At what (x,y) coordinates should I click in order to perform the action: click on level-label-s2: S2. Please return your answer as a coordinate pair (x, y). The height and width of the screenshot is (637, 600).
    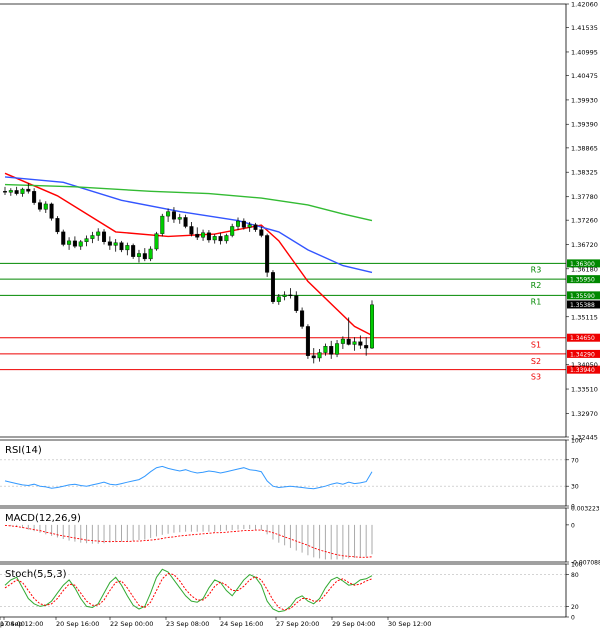
    Looking at the image, I should click on (536, 361).